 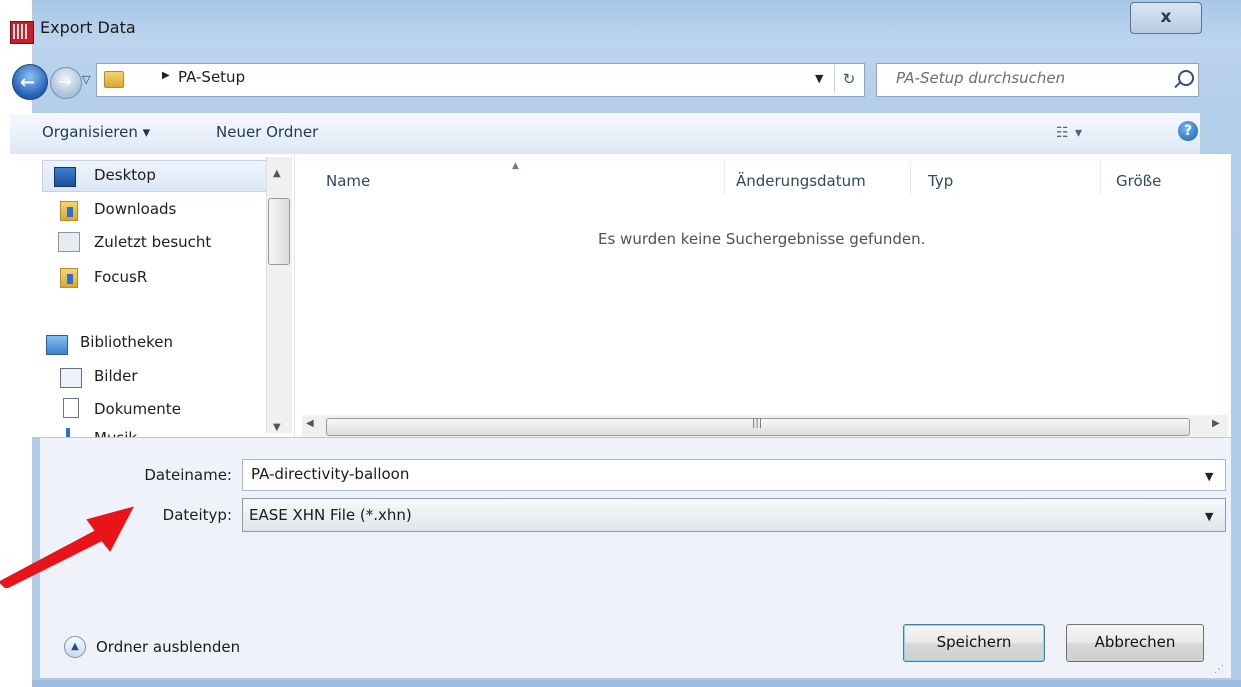 What do you see at coordinates (166, 75) in the screenshot?
I see `breadcrumb-chevron-icon: ▶` at bounding box center [166, 75].